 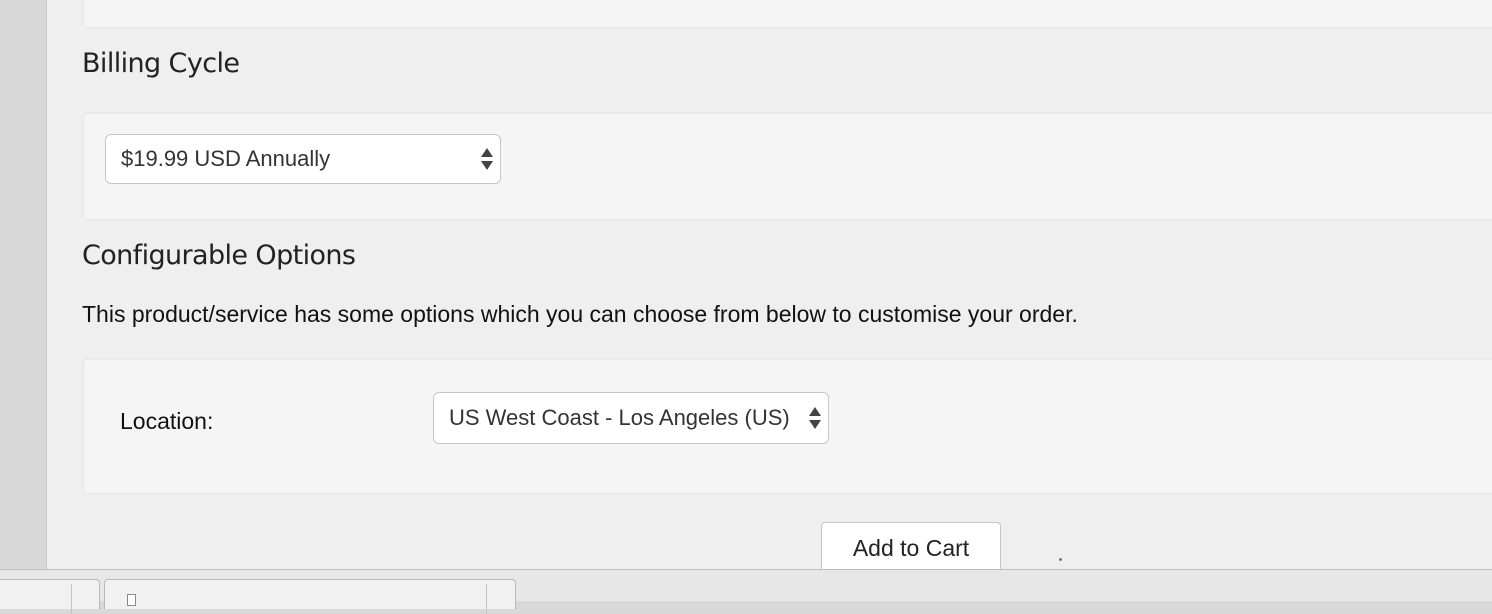 I want to click on dot-marker, so click(x=1060, y=559).